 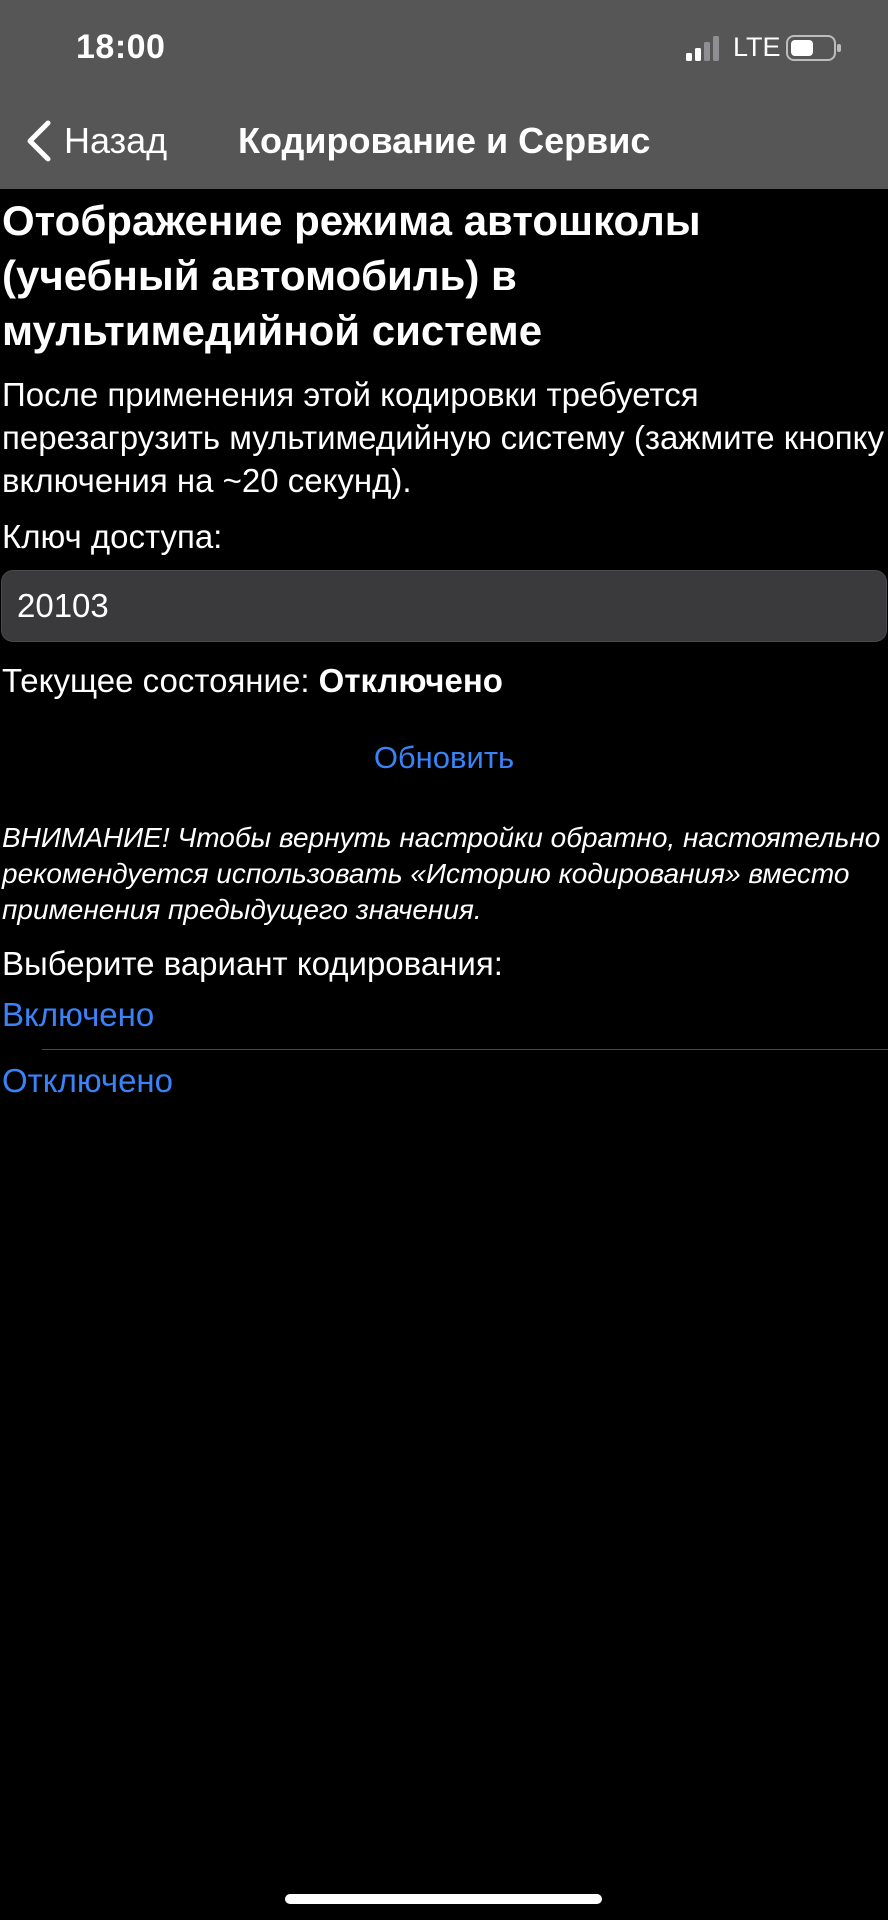 What do you see at coordinates (444, 758) in the screenshot?
I see `refresh-button: Обновить` at bounding box center [444, 758].